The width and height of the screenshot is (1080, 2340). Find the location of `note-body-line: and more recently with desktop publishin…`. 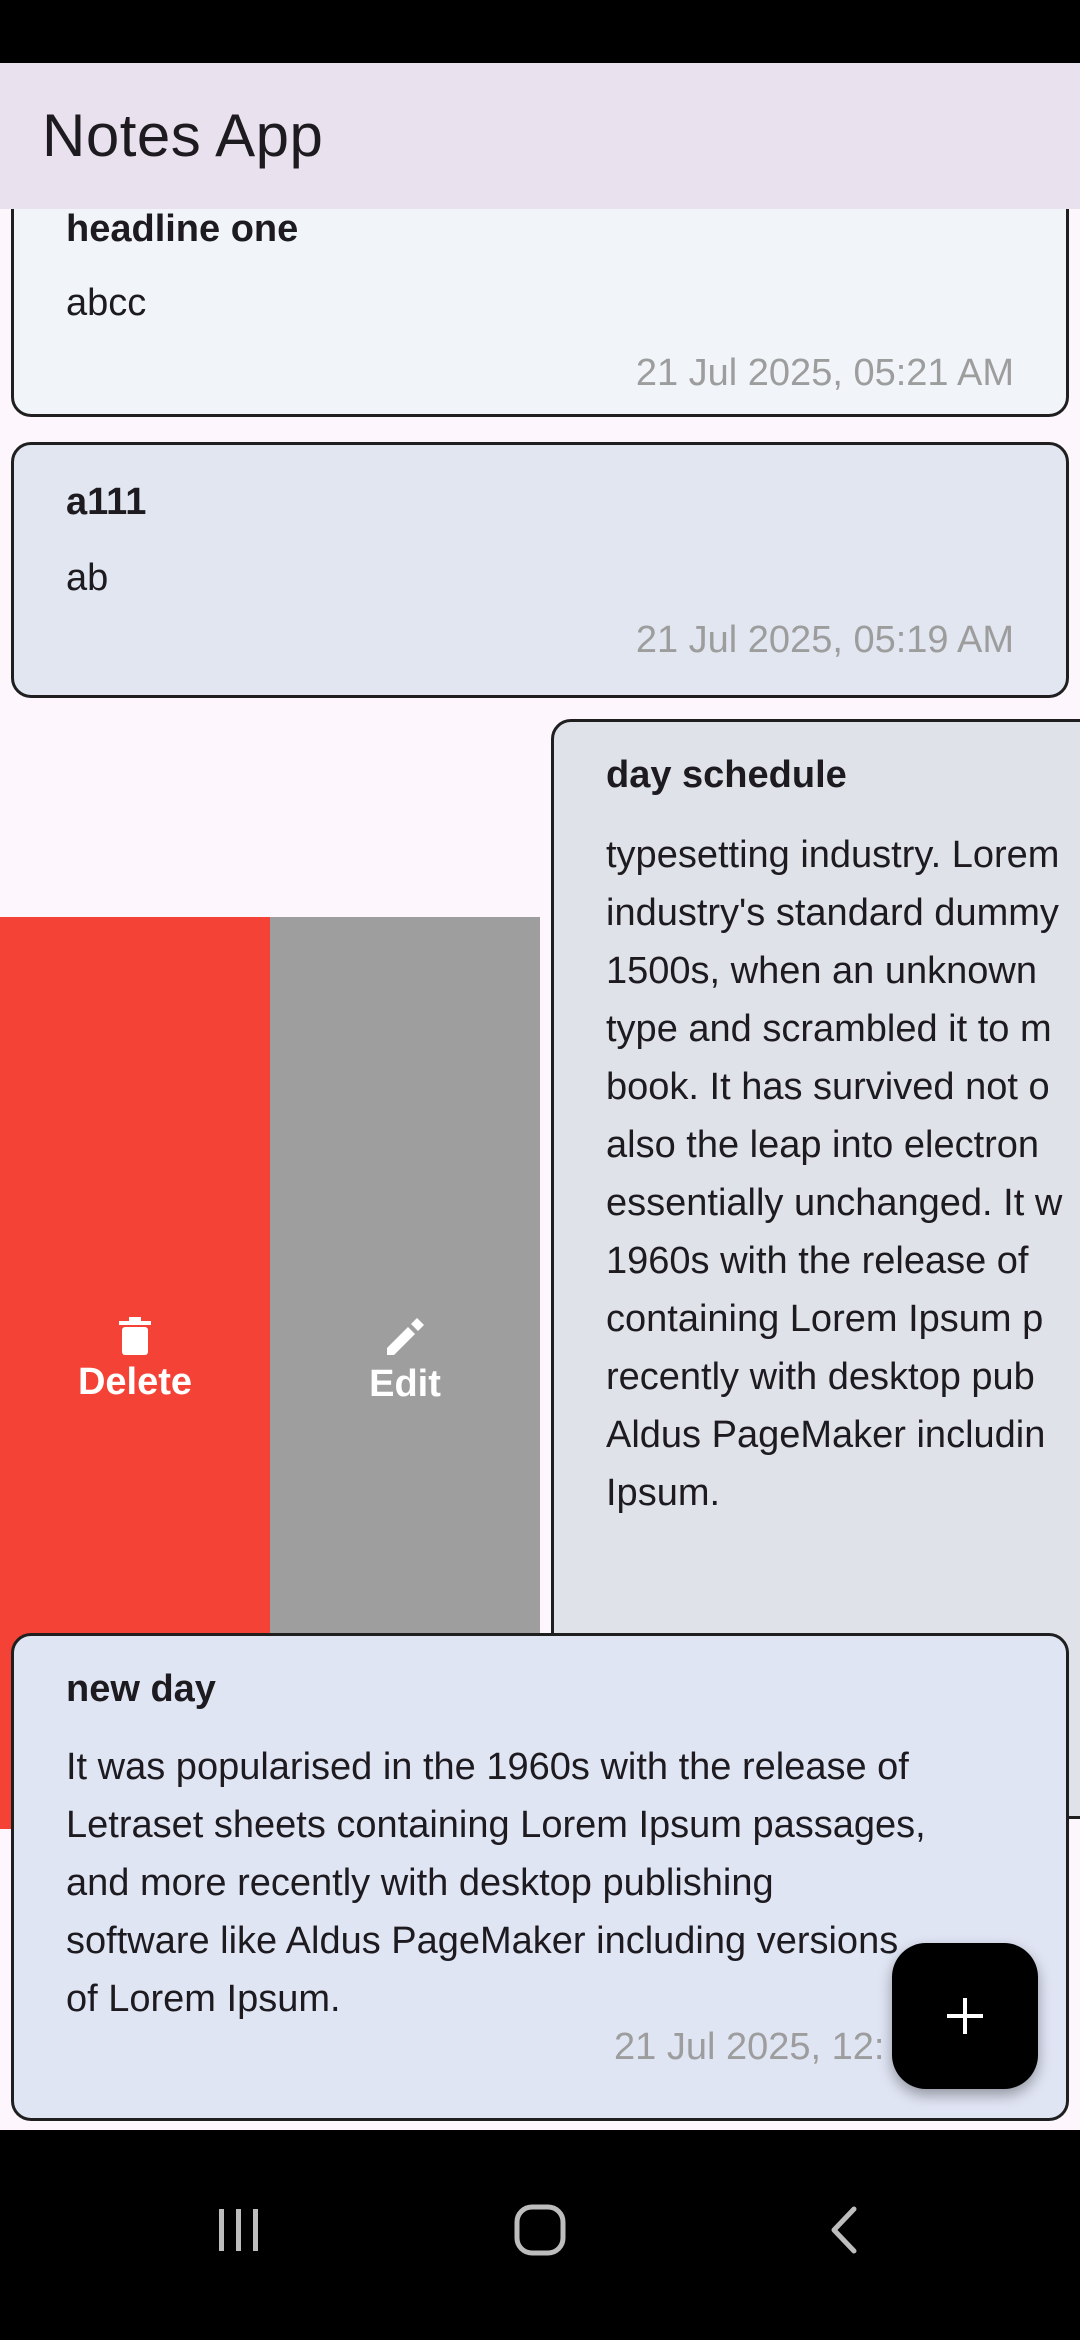

note-body-line: and more recently with desktop publishin… is located at coordinates (420, 1883).